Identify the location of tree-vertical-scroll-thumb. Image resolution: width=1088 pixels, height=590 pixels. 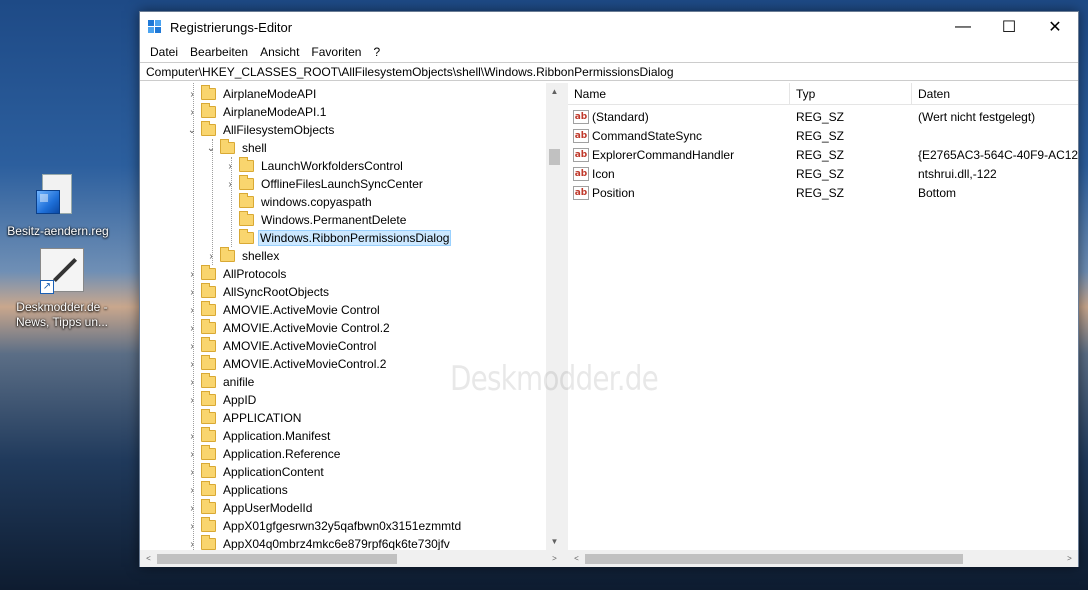
(554, 157).